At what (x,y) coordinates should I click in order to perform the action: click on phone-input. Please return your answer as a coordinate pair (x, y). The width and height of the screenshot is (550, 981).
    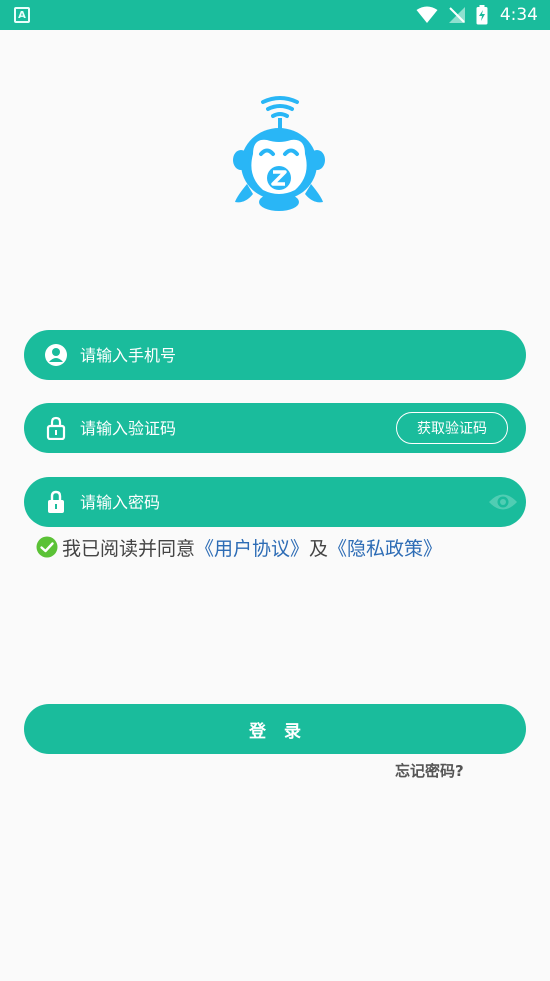
    Looking at the image, I should click on (230, 355).